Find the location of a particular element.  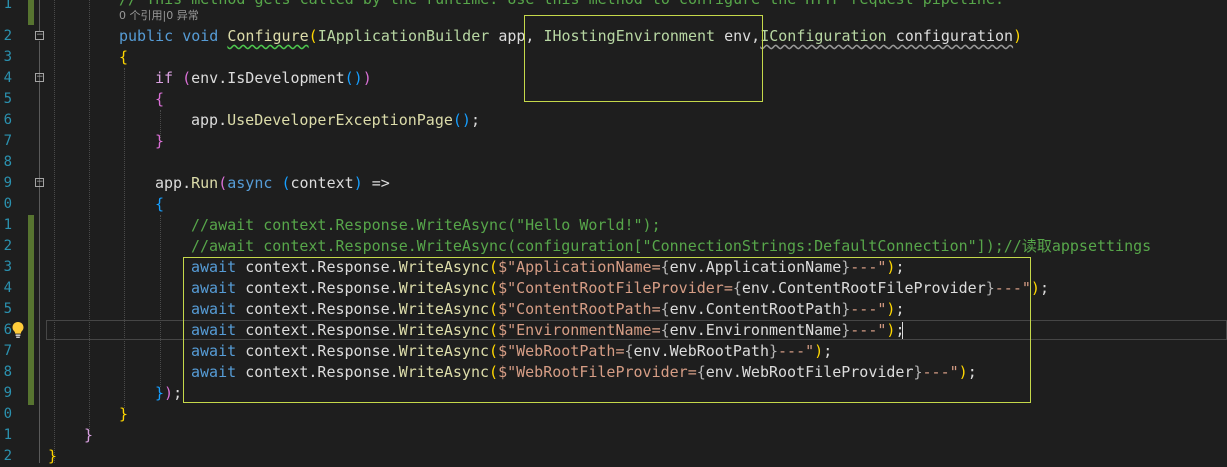

line-number: 6 is located at coordinates (7, 120).